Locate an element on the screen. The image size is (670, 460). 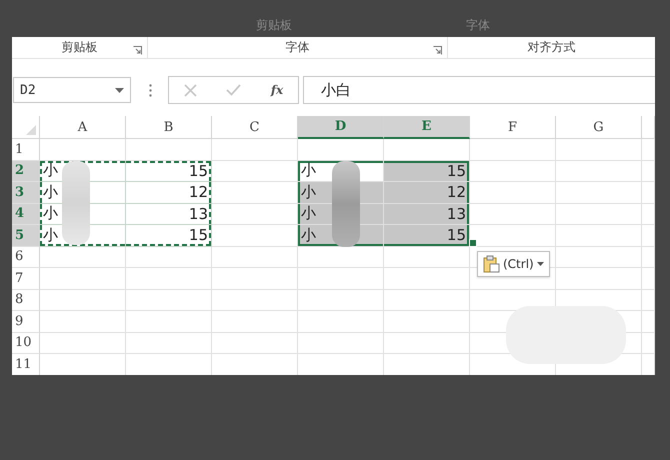
background-ribbon-label: 字体 is located at coordinates (478, 25).